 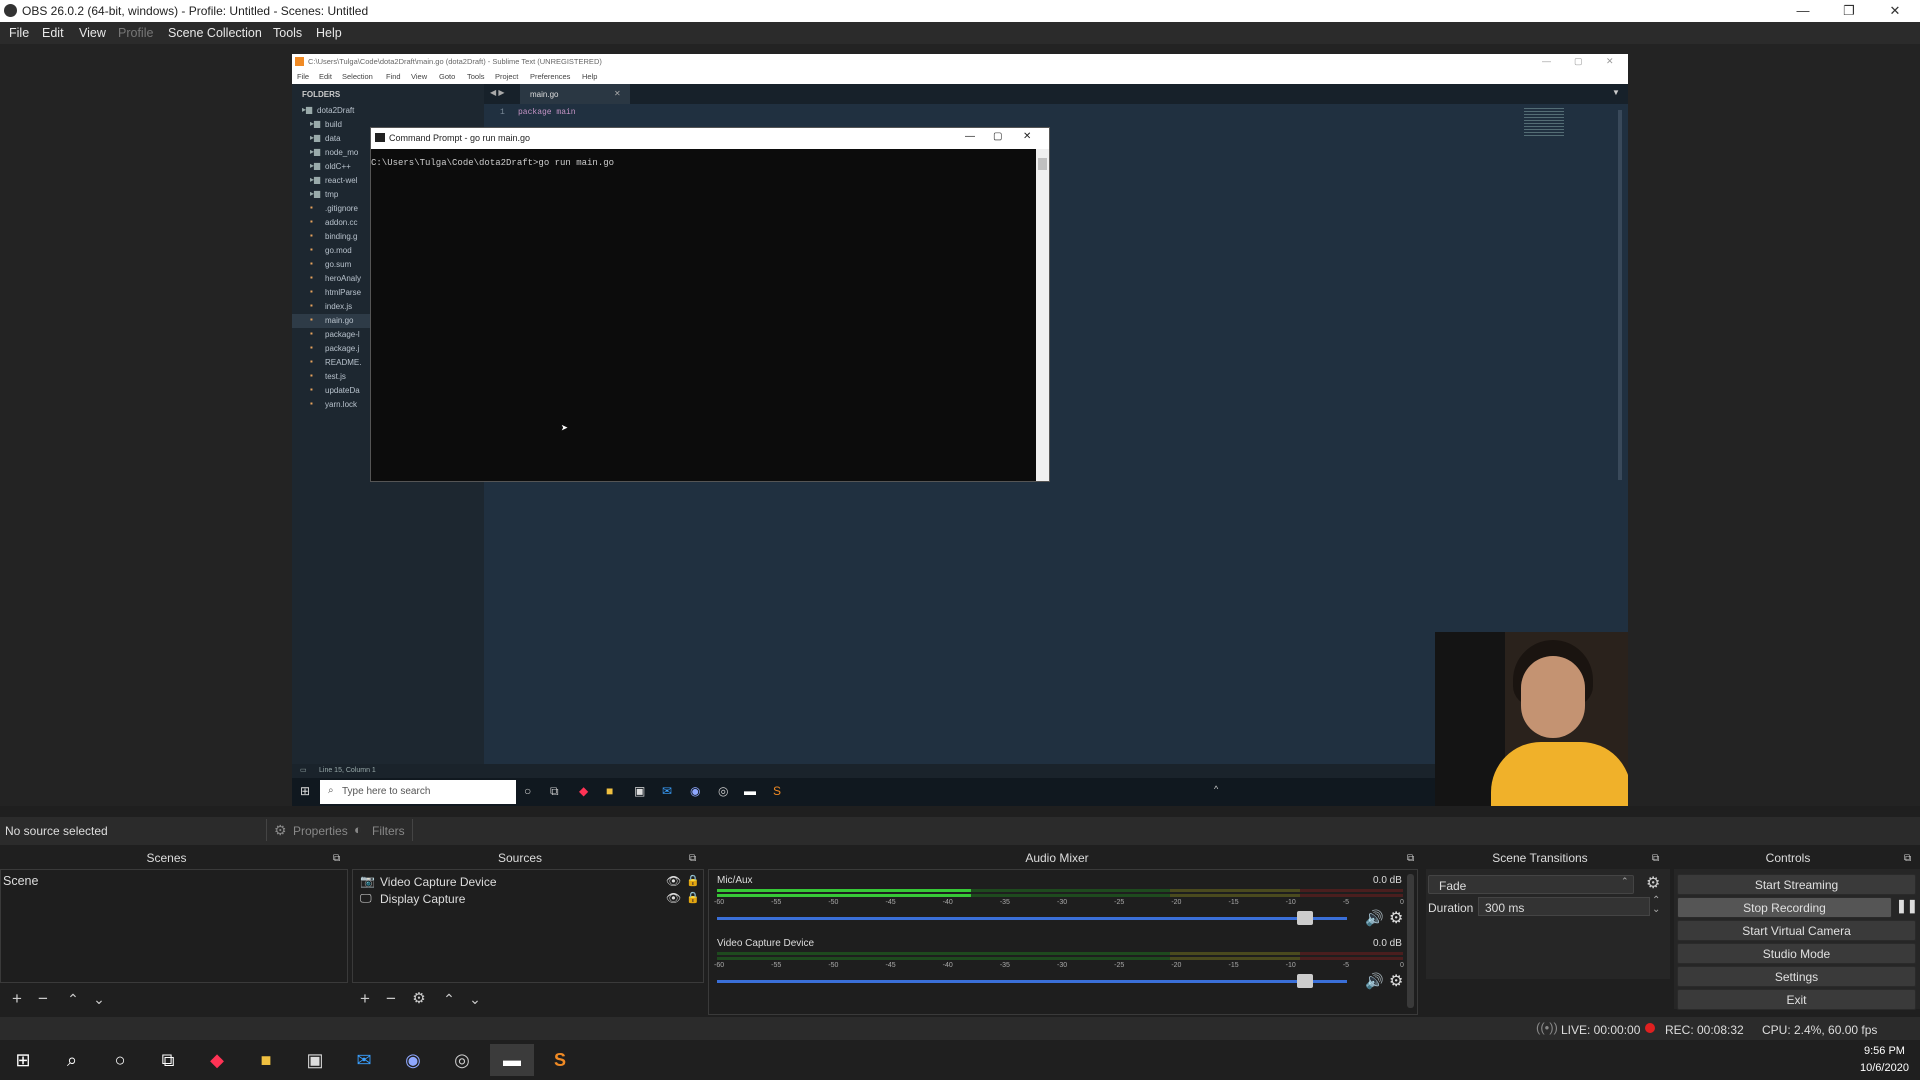 What do you see at coordinates (497, 92) in the screenshot?
I see `tab-nav-icon: ◀ ▶` at bounding box center [497, 92].